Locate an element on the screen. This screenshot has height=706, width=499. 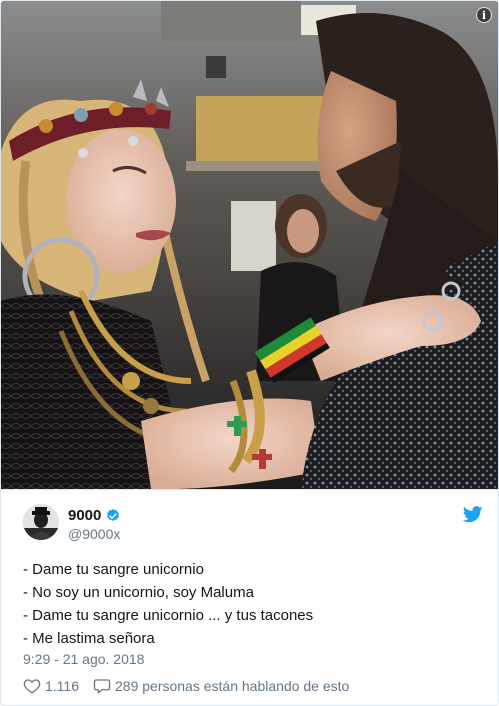
tweet-line: - Dame tu sangre unicornio is located at coordinates (113, 569).